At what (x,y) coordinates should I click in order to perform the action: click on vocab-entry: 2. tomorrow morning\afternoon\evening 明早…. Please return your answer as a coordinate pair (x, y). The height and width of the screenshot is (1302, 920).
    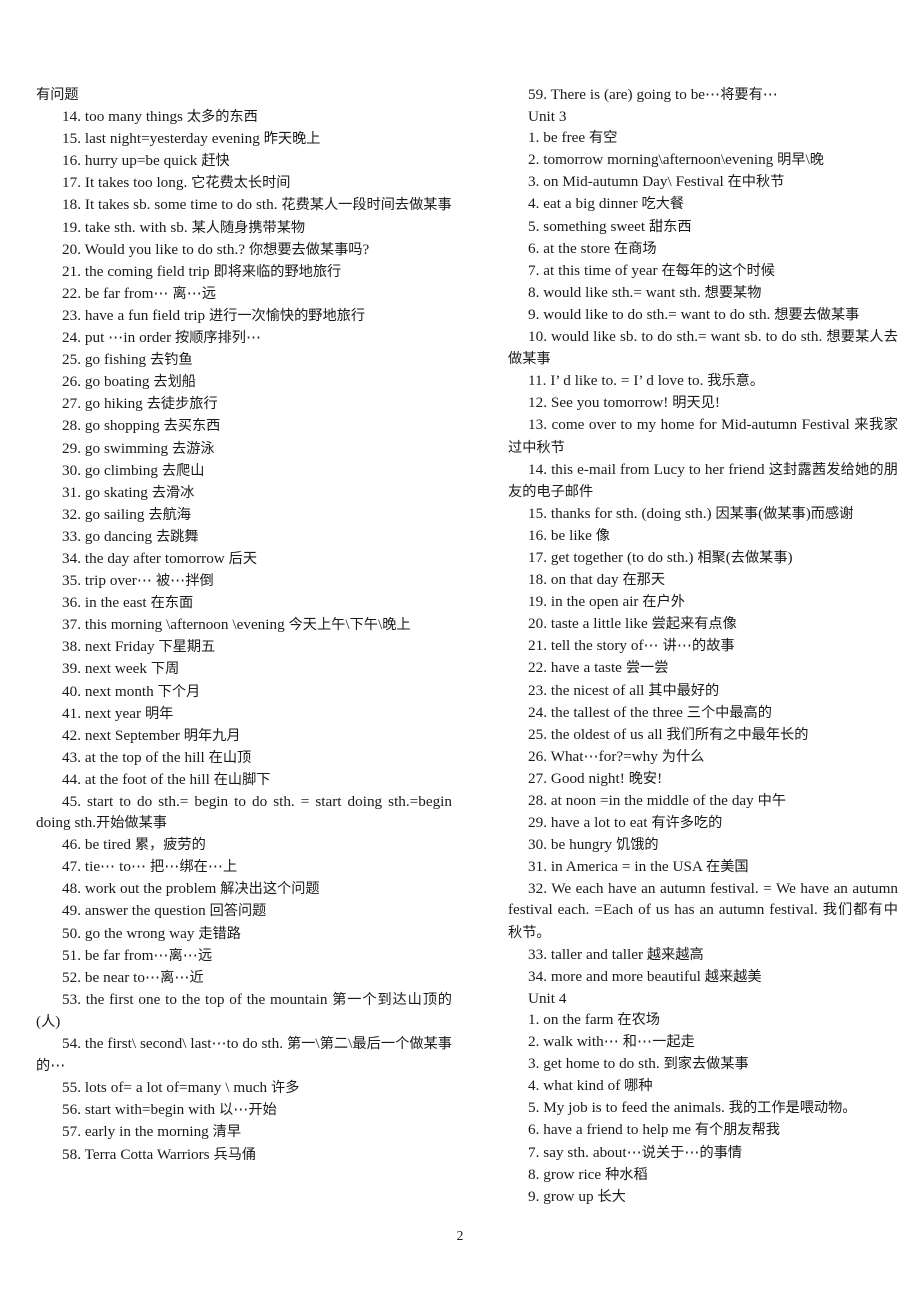
    Looking at the image, I should click on (676, 160).